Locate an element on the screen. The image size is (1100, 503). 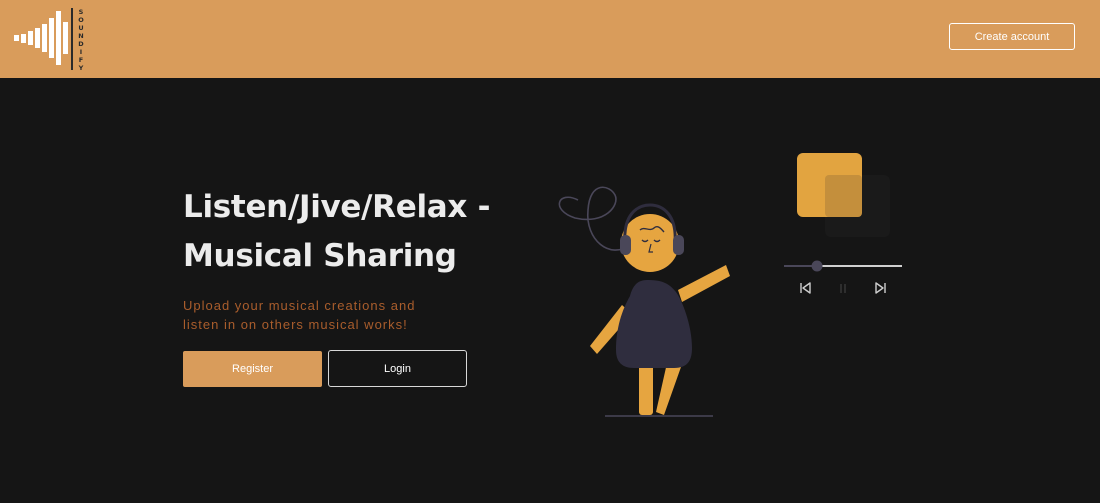
figure-right-arm is located at coordinates (704, 283).